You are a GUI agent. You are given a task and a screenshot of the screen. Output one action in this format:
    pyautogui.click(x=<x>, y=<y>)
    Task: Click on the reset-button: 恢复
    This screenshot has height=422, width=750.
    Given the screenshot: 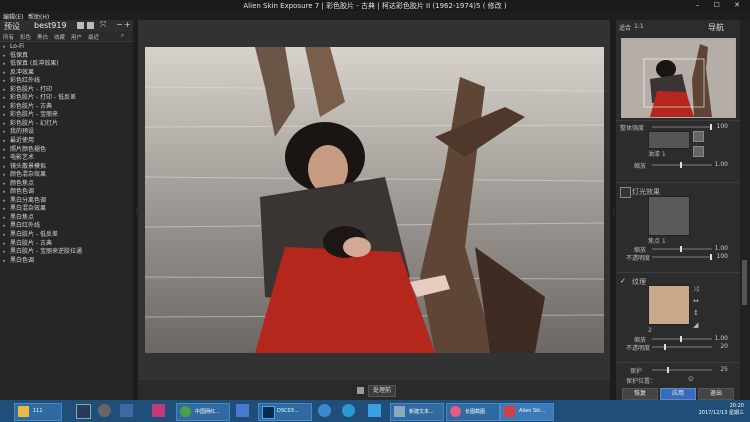 What is the action you would take?
    pyautogui.click(x=640, y=394)
    